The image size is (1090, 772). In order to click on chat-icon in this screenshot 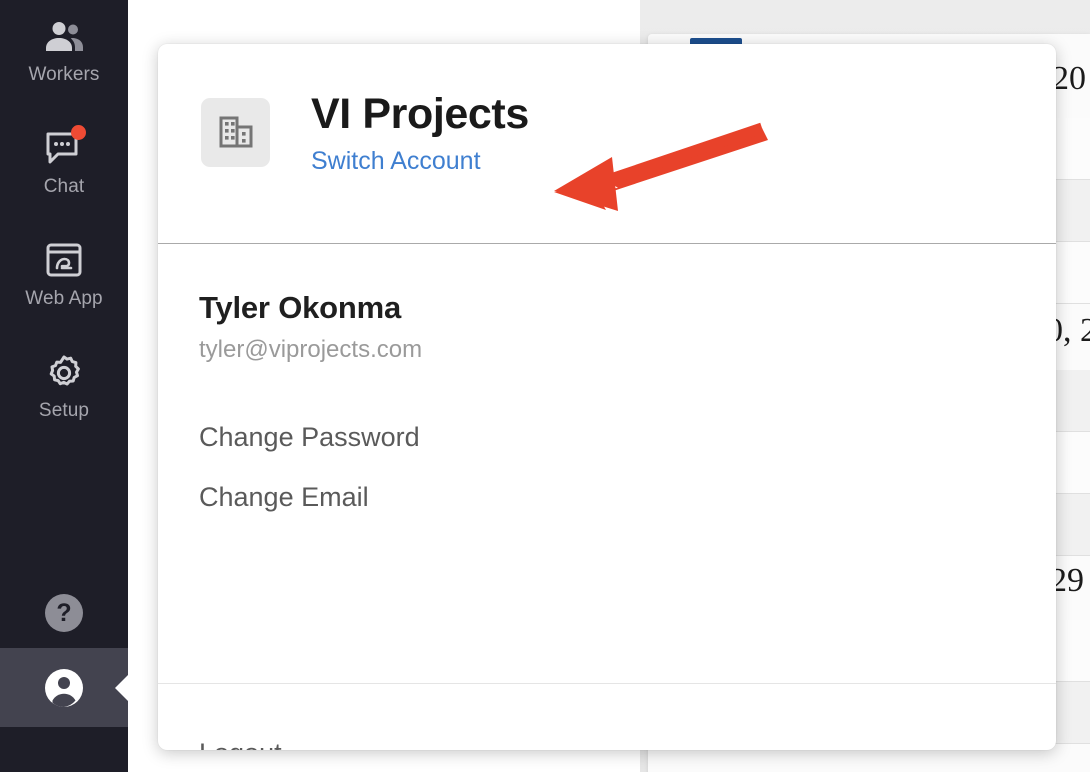, I will do `click(64, 148)`.